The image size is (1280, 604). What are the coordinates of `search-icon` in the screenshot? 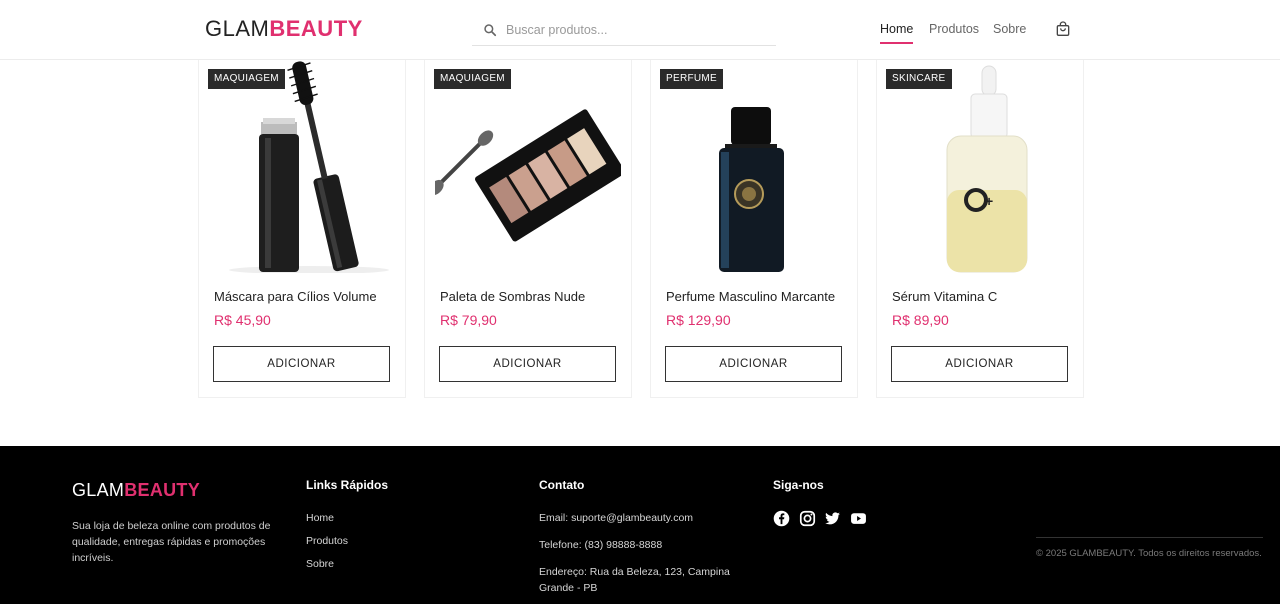 It's located at (490, 30).